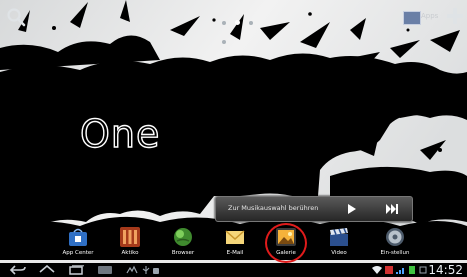 Image resolution: width=467 pixels, height=277 pixels. I want to click on settings-icon, so click(395, 237).